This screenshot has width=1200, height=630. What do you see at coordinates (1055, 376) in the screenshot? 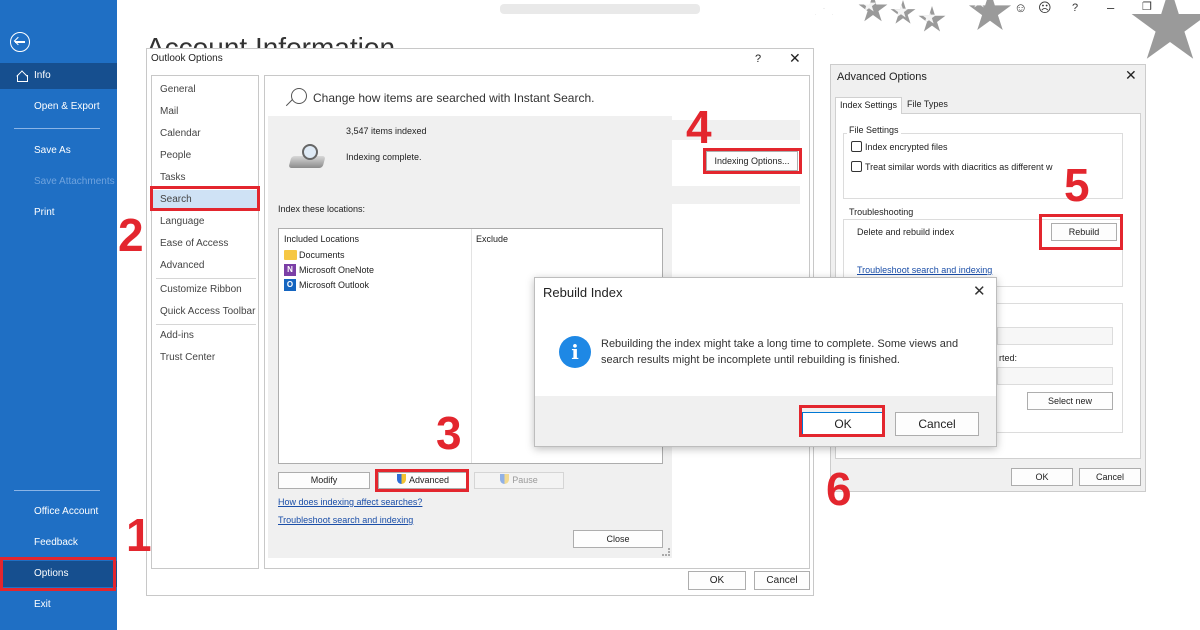
I see `new-location-field` at bounding box center [1055, 376].